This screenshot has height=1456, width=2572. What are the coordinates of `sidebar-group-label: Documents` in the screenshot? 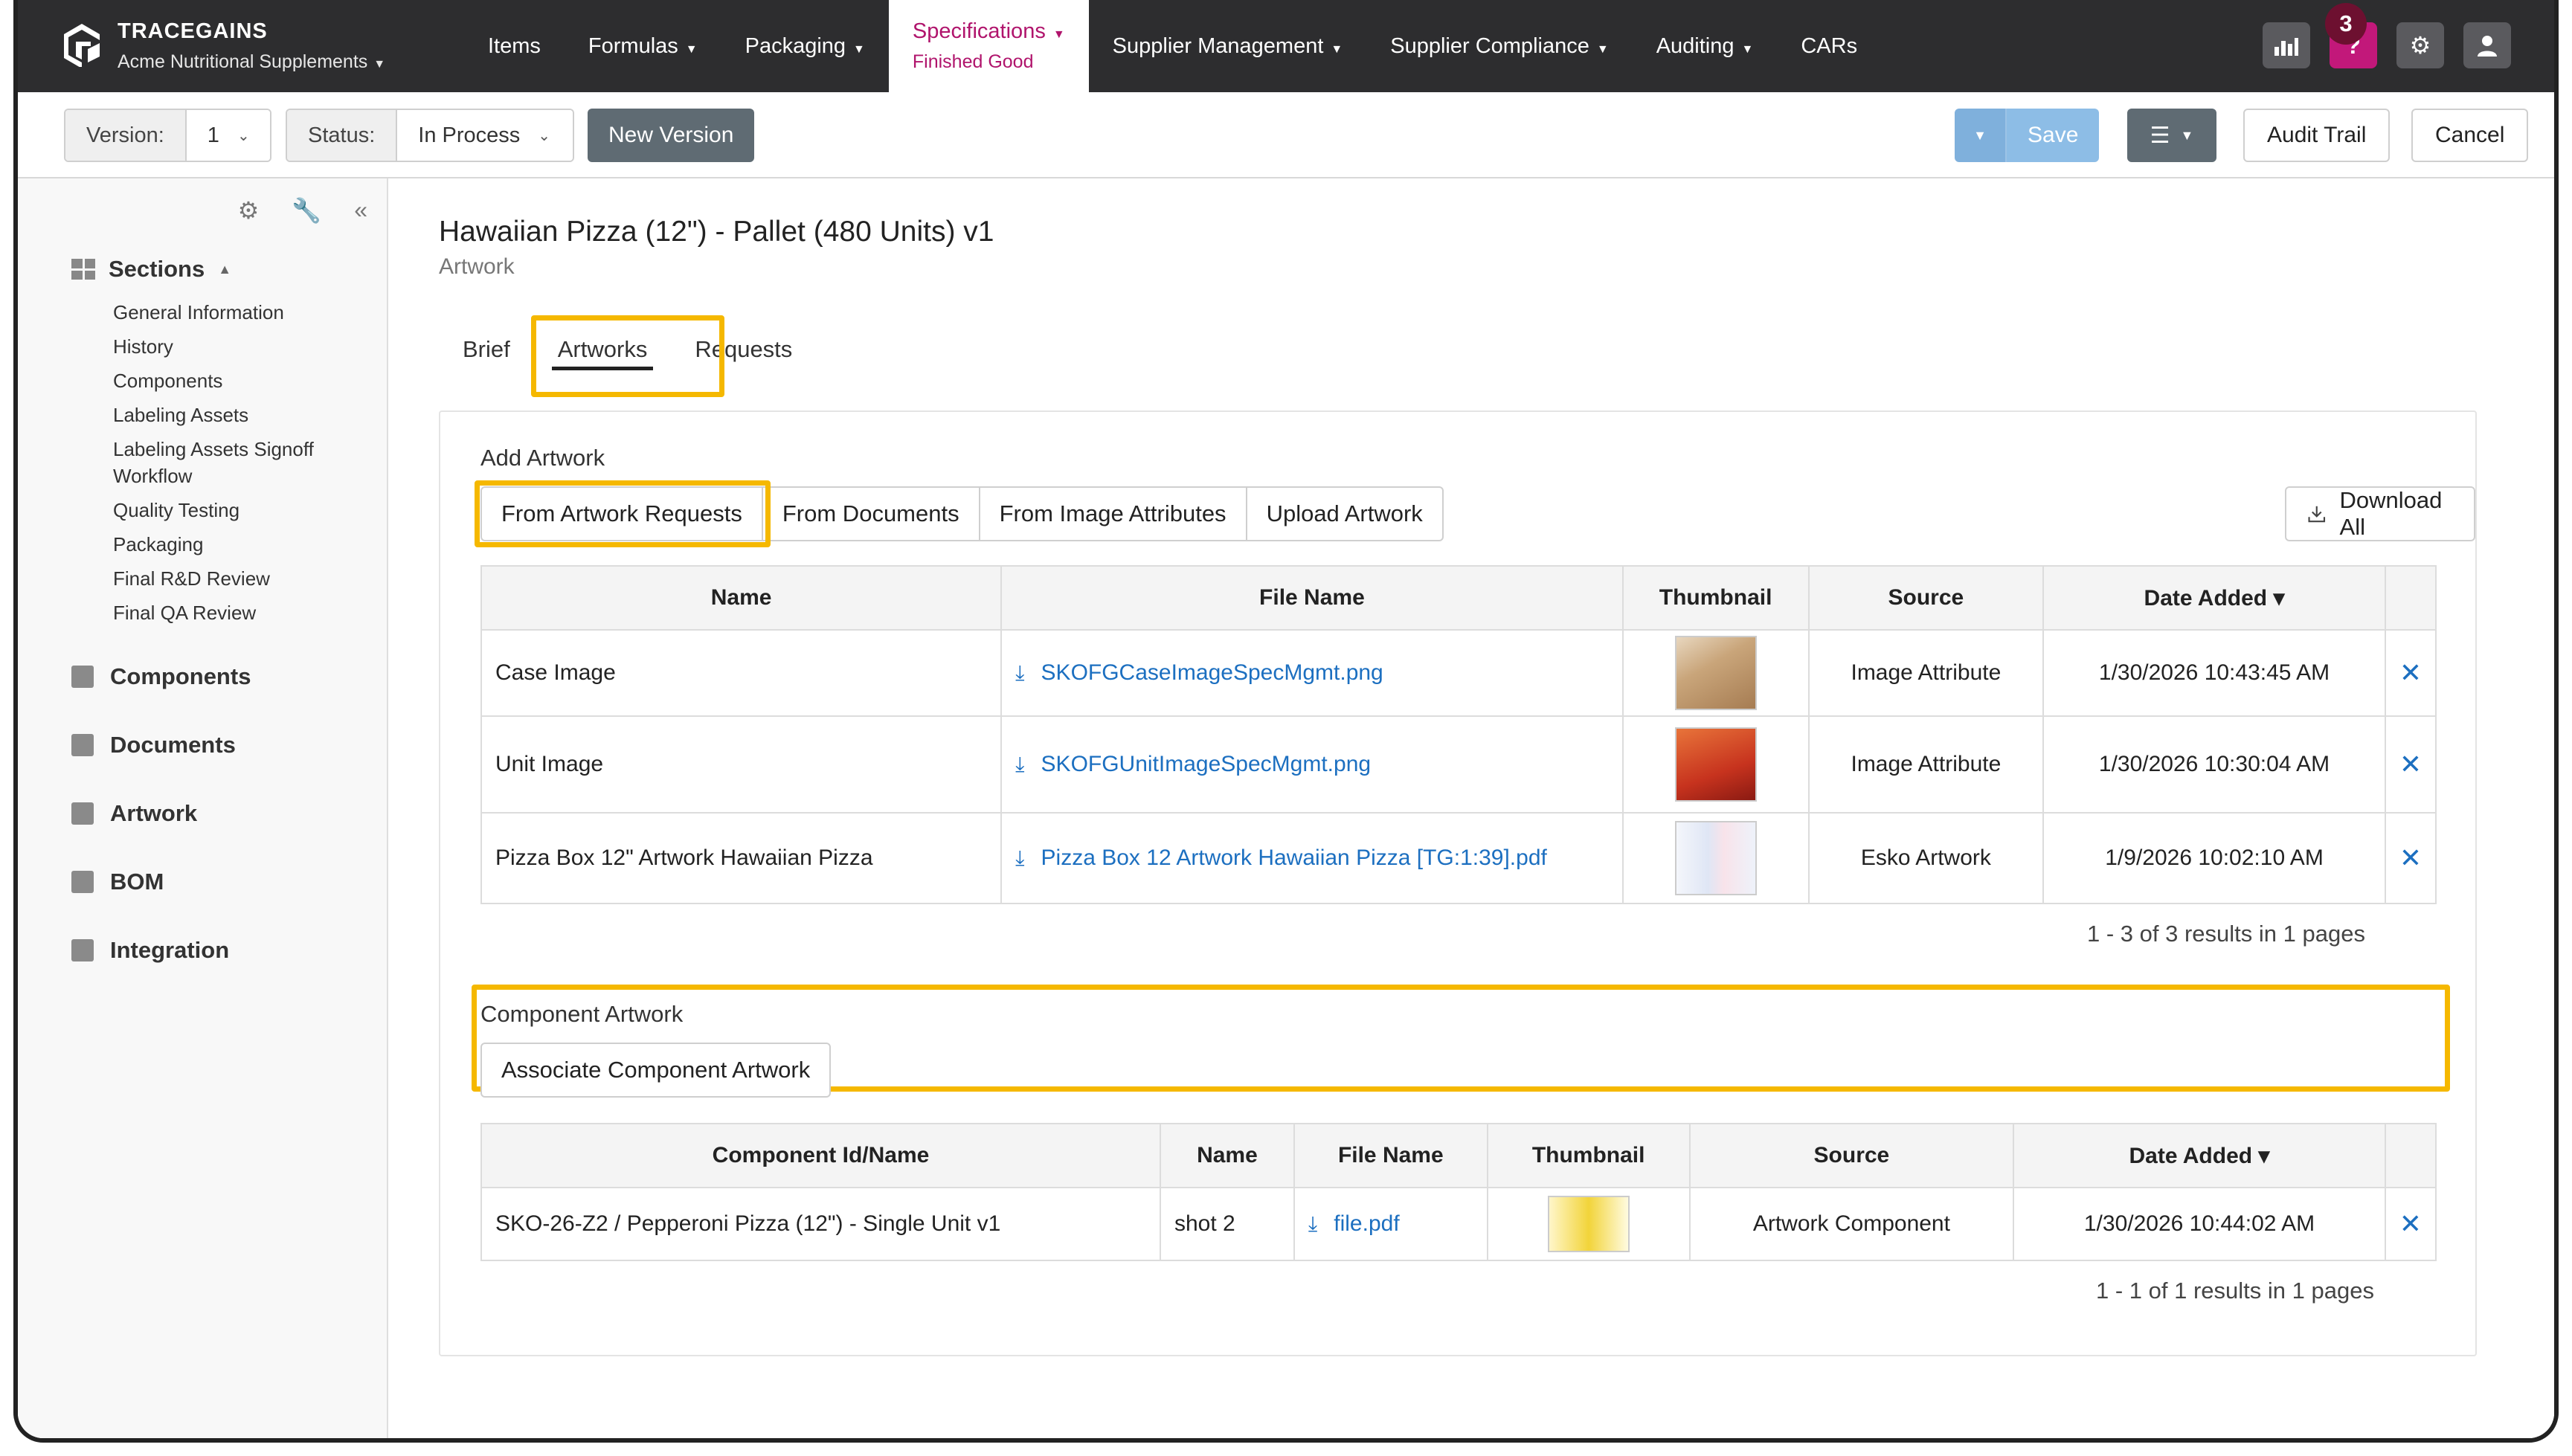 It's located at (173, 745).